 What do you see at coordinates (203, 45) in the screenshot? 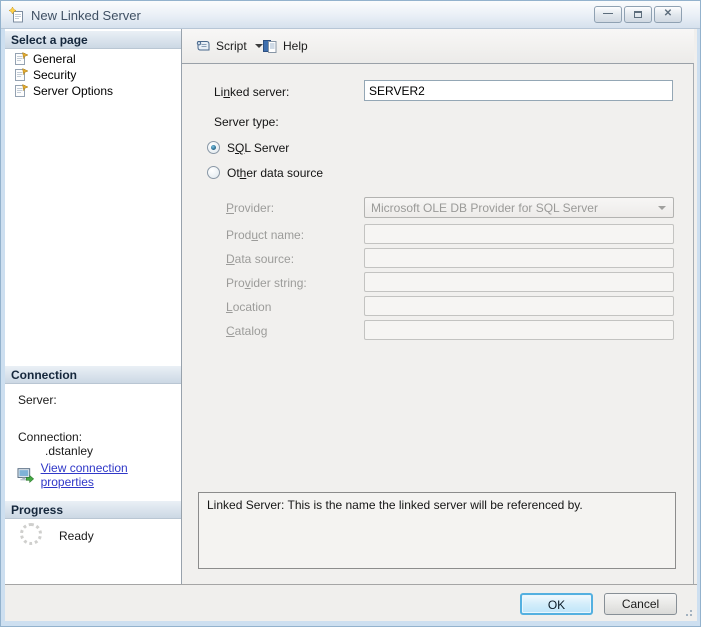
I see `script-icon` at bounding box center [203, 45].